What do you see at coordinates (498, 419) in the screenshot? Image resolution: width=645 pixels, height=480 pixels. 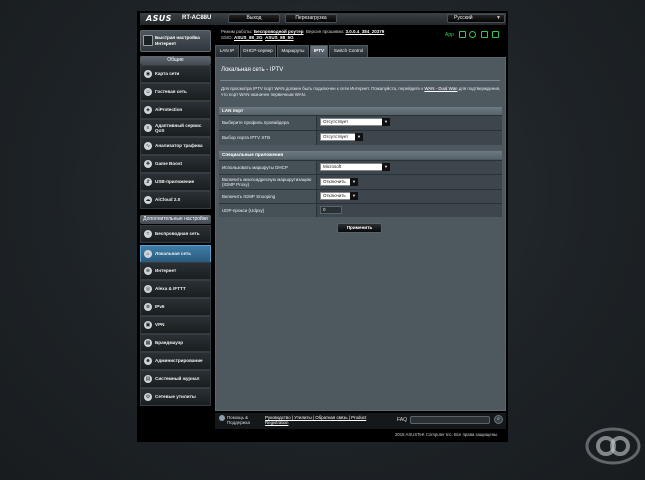 I see `search-icon: ⌕` at bounding box center [498, 419].